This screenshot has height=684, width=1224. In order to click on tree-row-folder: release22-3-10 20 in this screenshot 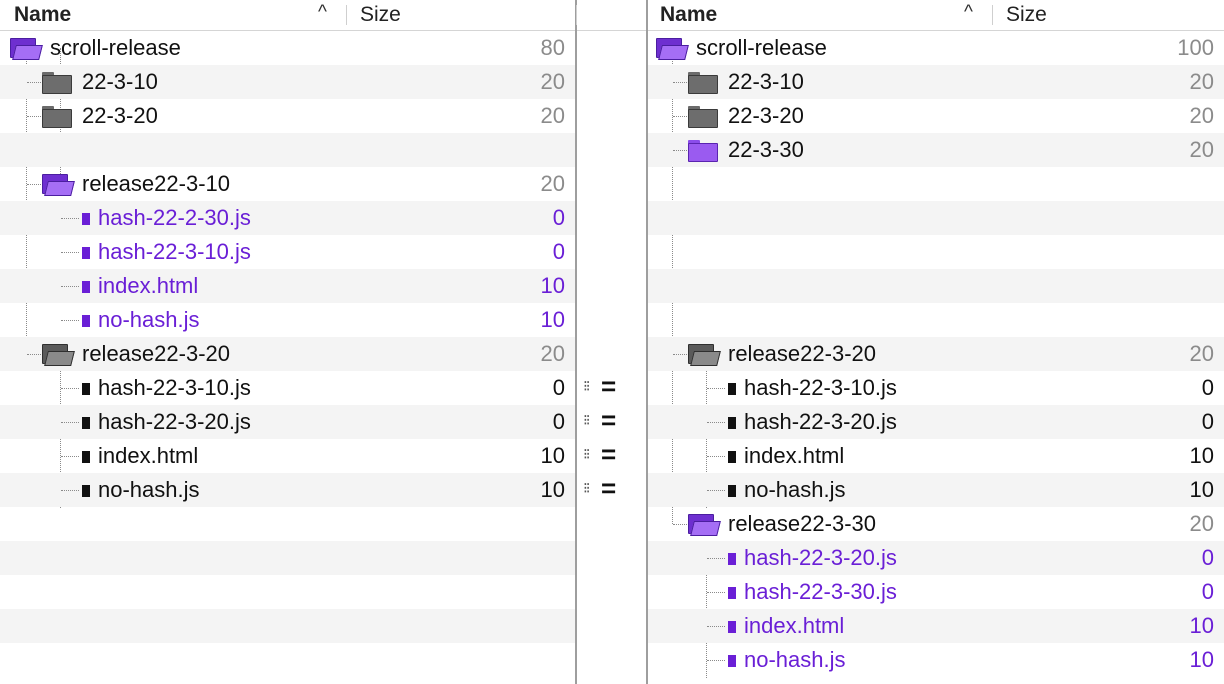, I will do `click(287, 184)`.